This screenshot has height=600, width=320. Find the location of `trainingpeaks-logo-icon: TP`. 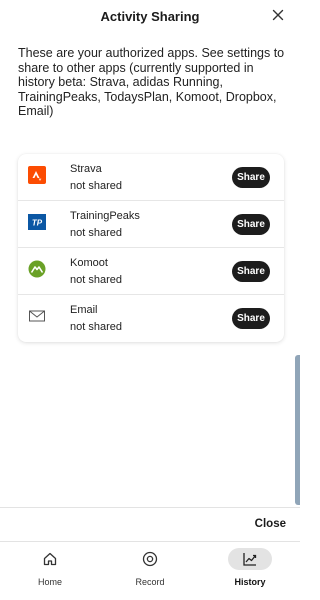

trainingpeaks-logo-icon: TP is located at coordinates (37, 222).